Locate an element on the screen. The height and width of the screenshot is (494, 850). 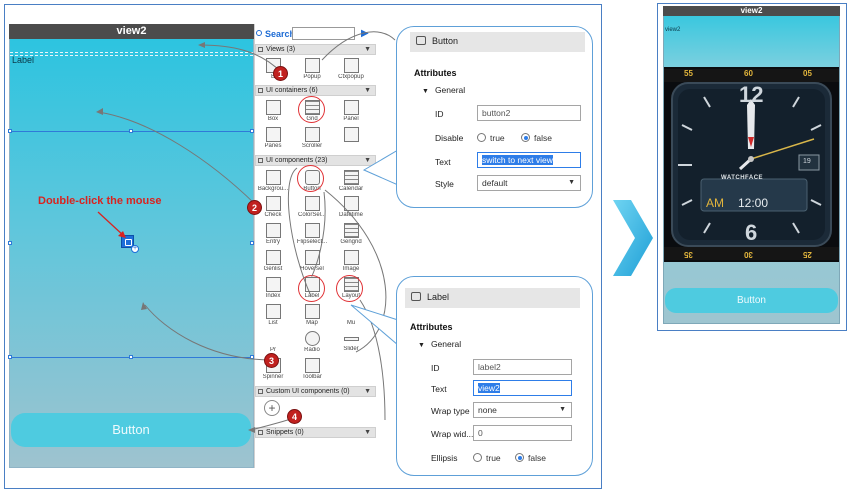
label-panel-attributes-title: Attributes is located at coordinates (431, 327).